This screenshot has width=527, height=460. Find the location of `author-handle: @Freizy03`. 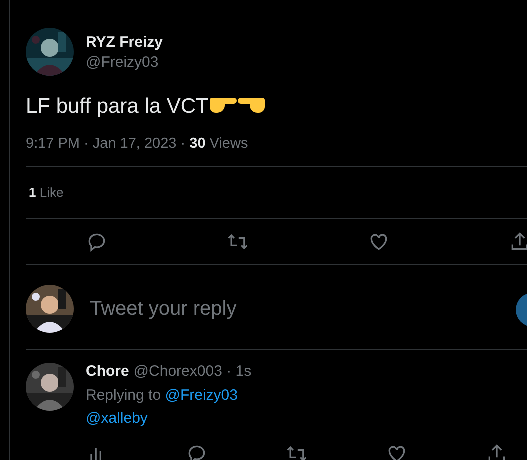

author-handle: @Freizy03 is located at coordinates (124, 62).